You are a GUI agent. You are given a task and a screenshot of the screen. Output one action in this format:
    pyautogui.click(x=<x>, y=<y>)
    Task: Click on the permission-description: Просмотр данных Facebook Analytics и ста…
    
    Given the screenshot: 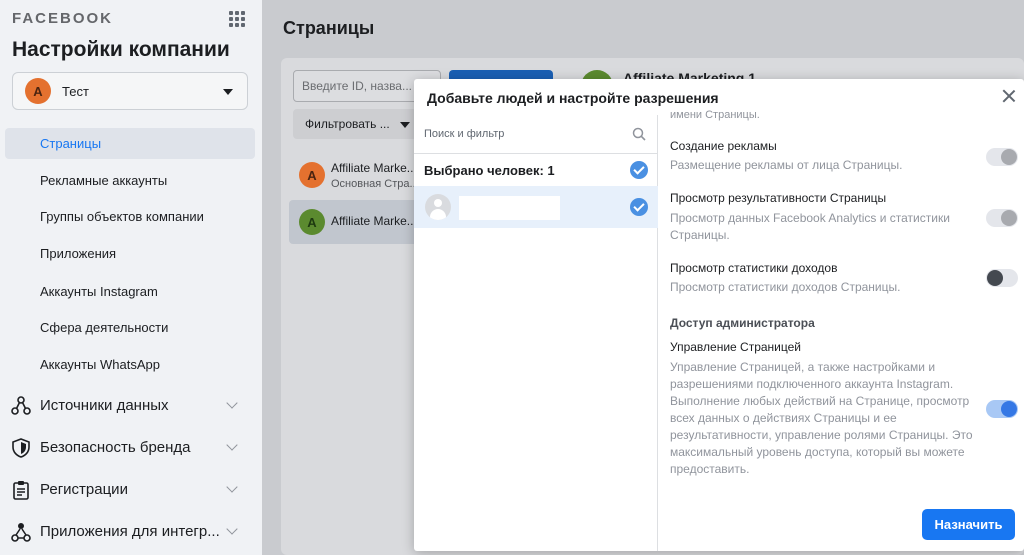 What is the action you would take?
    pyautogui.click(x=810, y=226)
    